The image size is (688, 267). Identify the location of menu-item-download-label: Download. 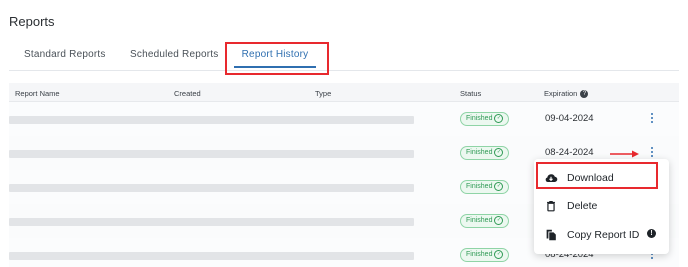
(590, 178).